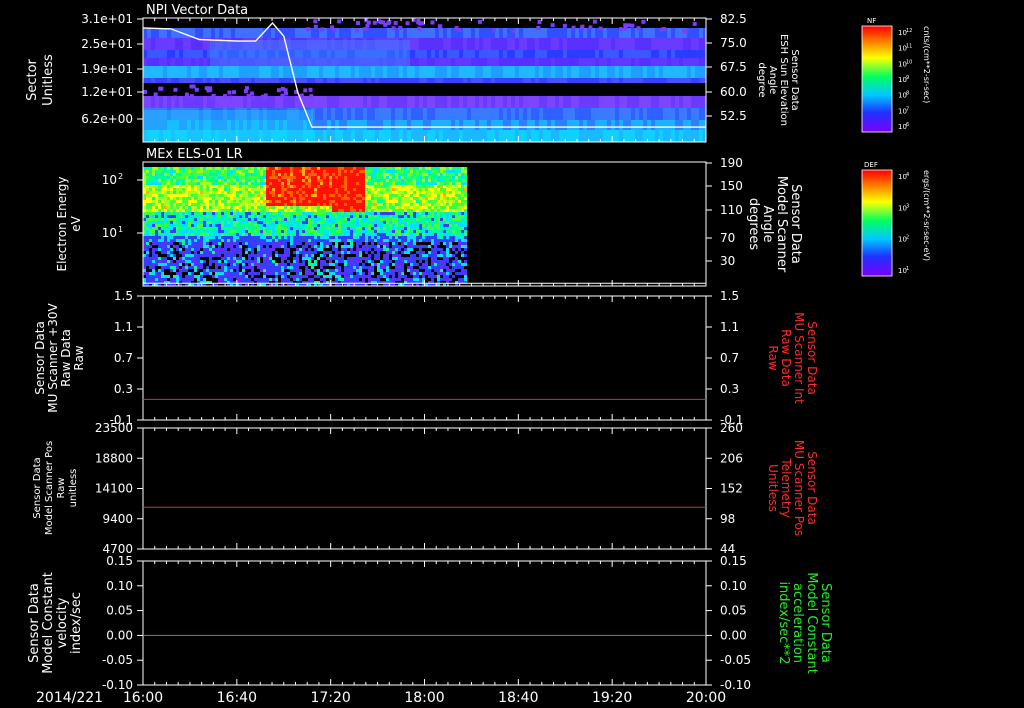 This screenshot has height=708, width=1024. I want to click on heatmap-speck, so click(310, 89).